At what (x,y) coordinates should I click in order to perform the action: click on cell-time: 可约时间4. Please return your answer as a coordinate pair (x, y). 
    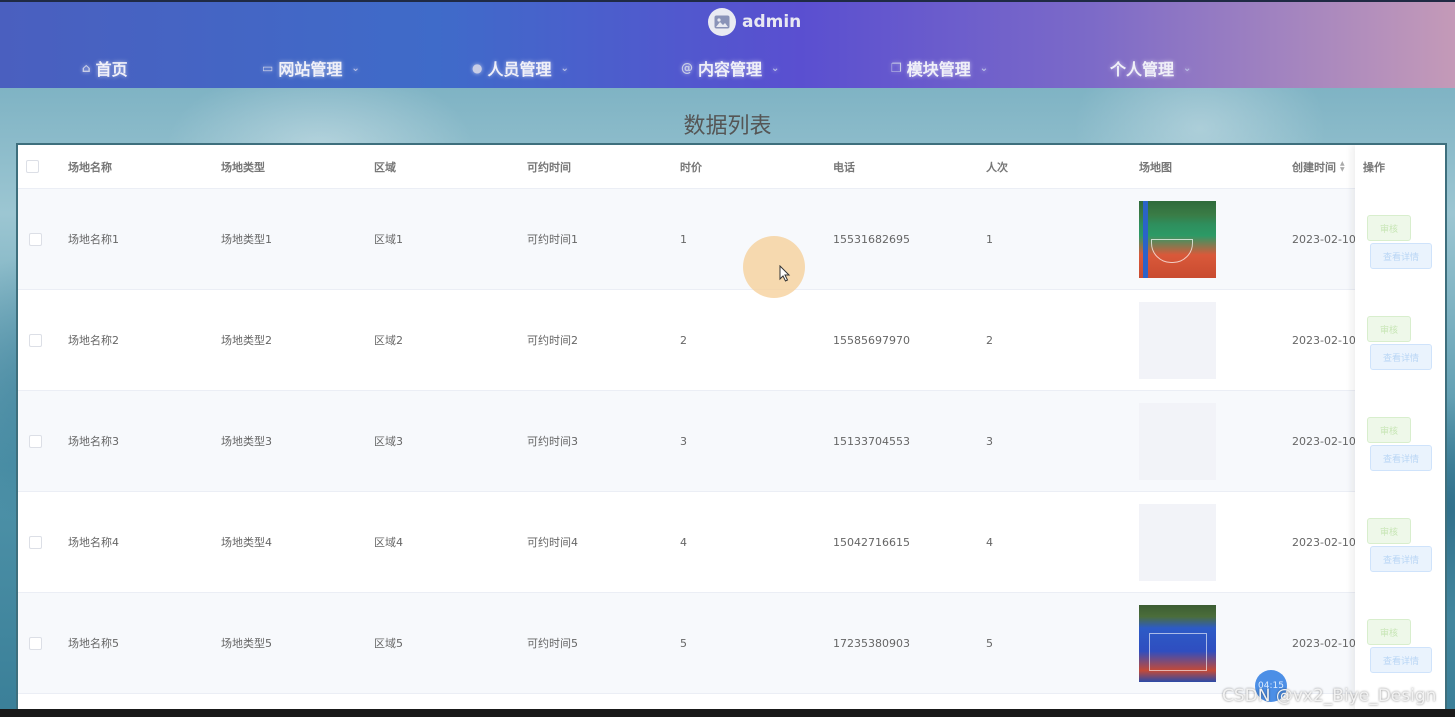
    Looking at the image, I should click on (552, 542).